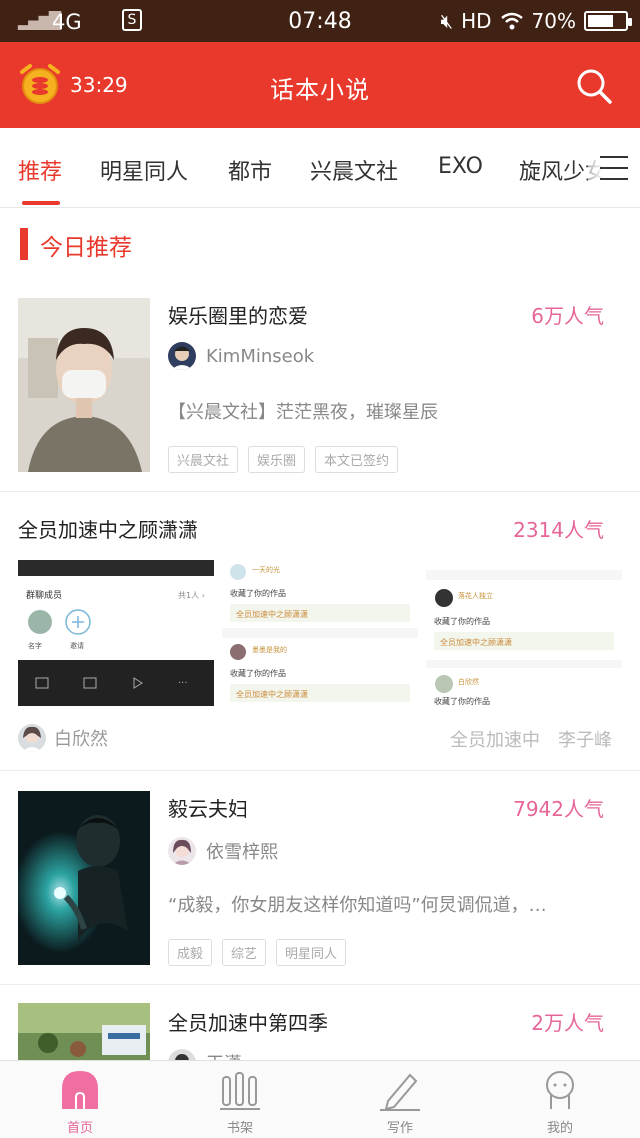  What do you see at coordinates (511, 21) in the screenshot?
I see `wifi-icon` at bounding box center [511, 21].